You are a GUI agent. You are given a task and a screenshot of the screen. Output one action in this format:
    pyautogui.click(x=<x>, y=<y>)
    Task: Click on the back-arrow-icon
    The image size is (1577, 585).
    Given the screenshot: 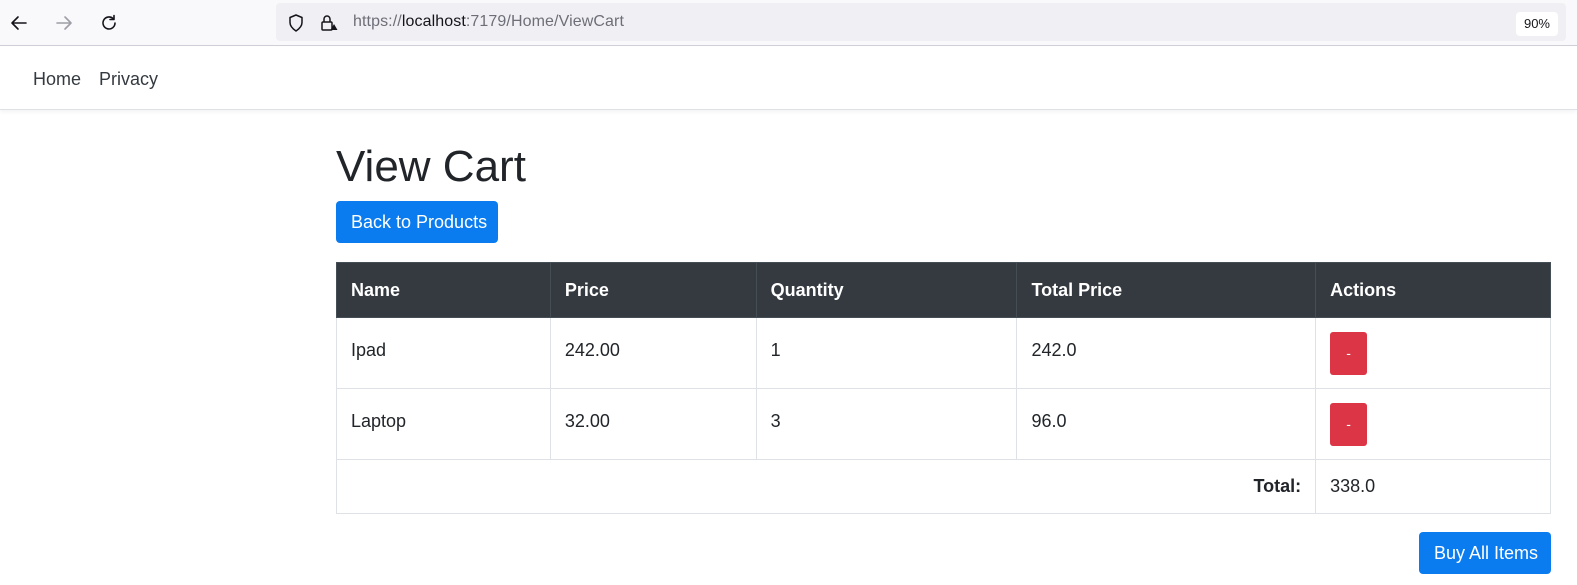 What is the action you would take?
    pyautogui.click(x=19, y=23)
    